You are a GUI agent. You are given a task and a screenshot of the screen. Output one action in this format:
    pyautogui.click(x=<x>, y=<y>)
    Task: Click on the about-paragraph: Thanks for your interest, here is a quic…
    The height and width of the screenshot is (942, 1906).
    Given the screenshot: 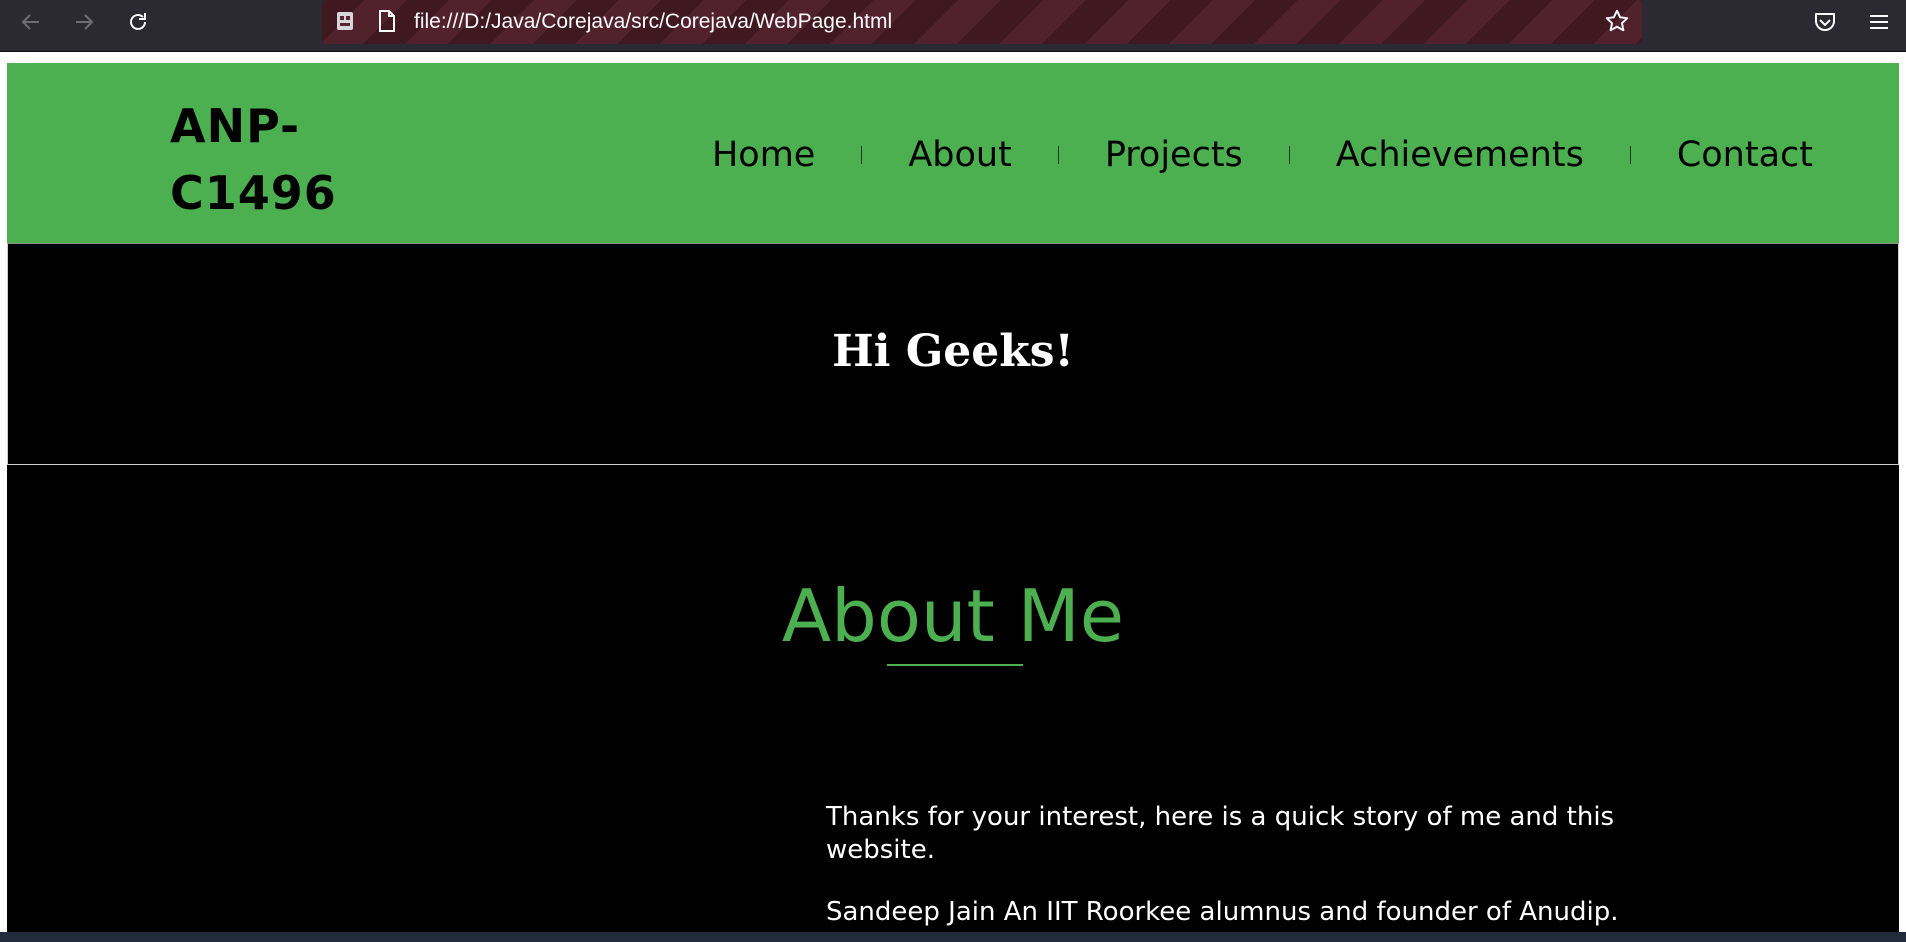 What is the action you would take?
    pyautogui.click(x=1220, y=833)
    